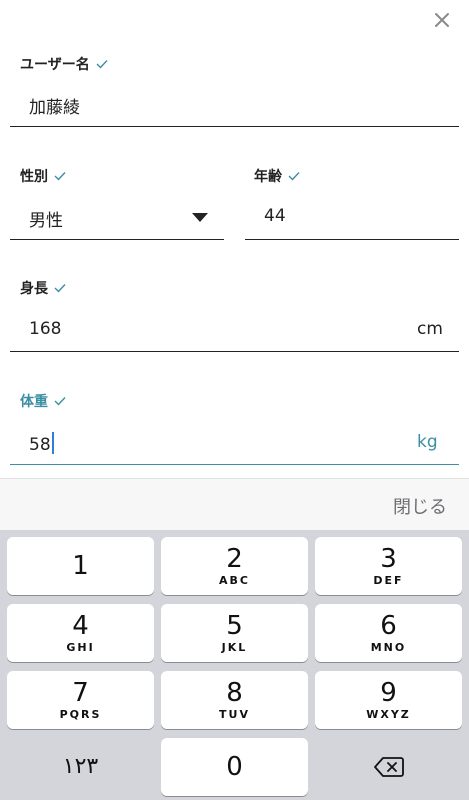  I want to click on weight-label: 体重, so click(34, 402).